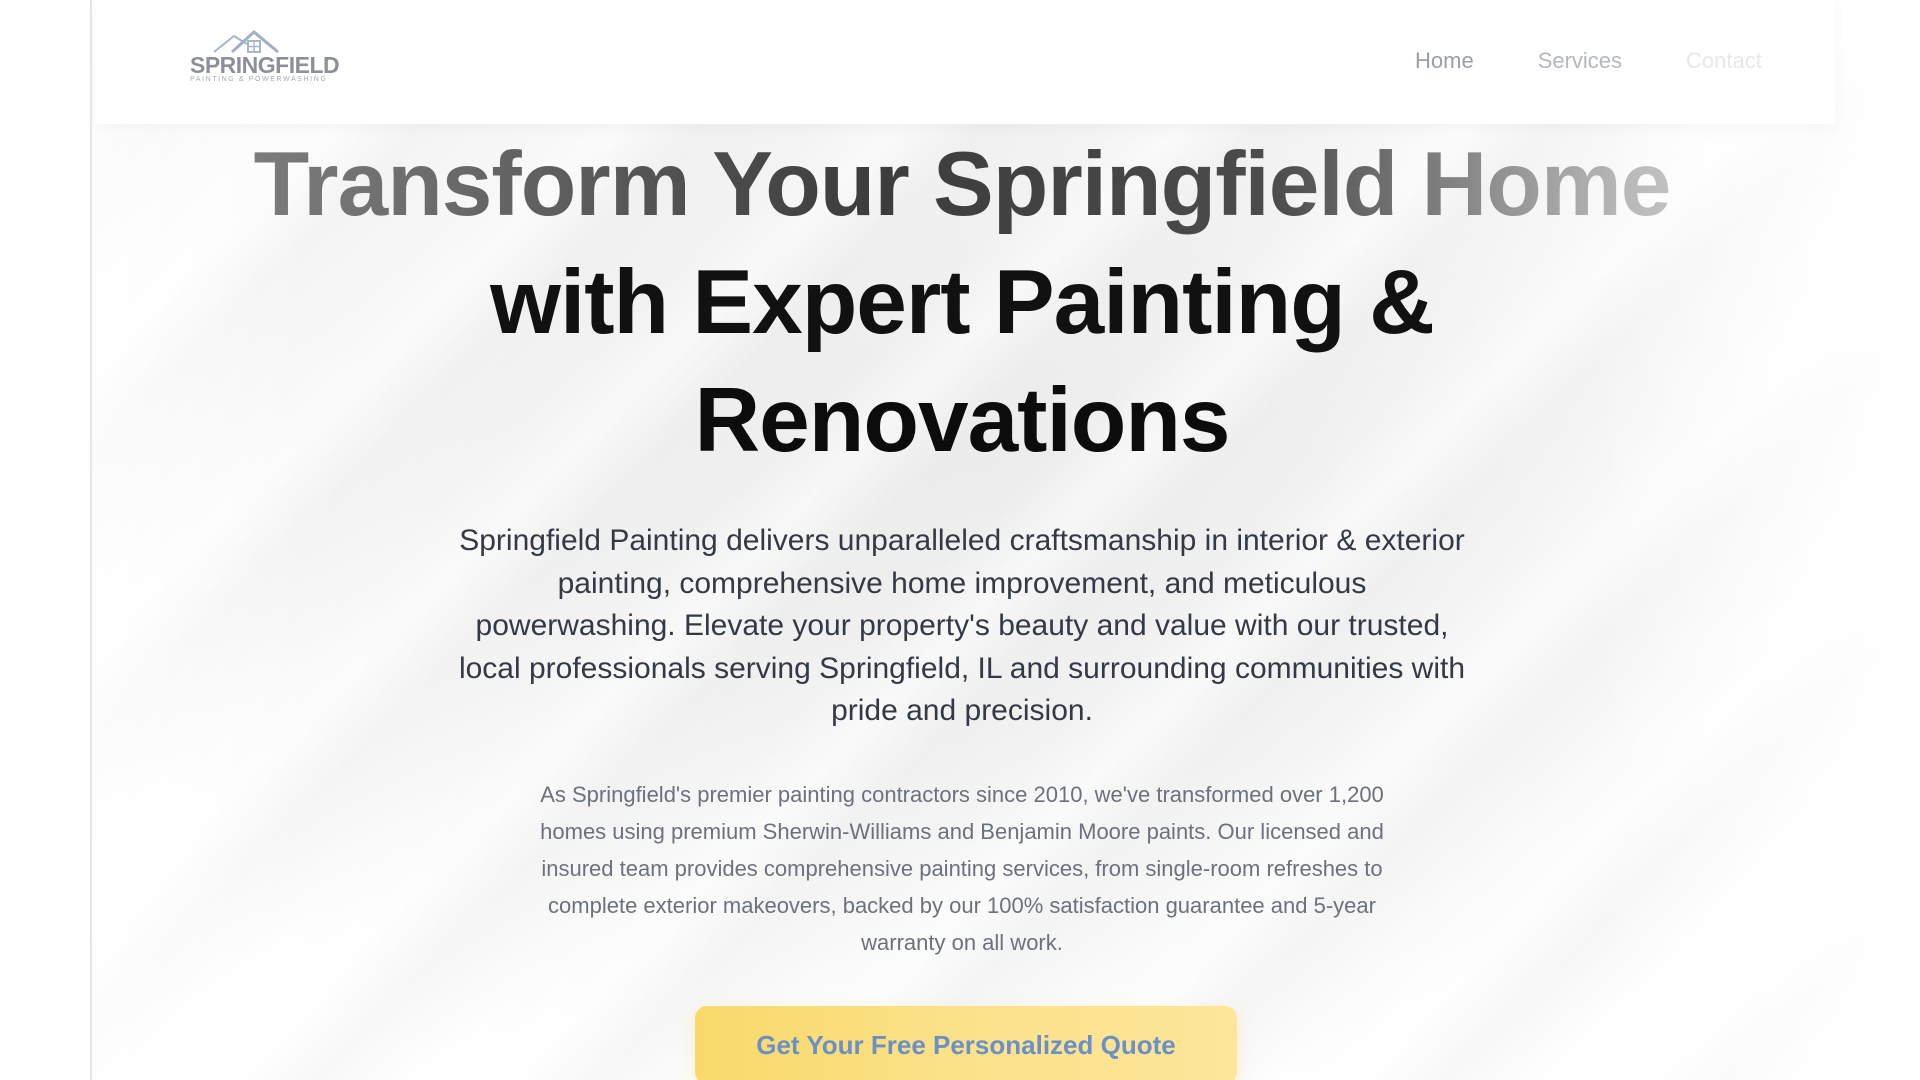 The width and height of the screenshot is (1920, 1080). Describe the element at coordinates (966, 1043) in the screenshot. I see `free-quote-button: Get Your Free Personalized Quote` at that location.